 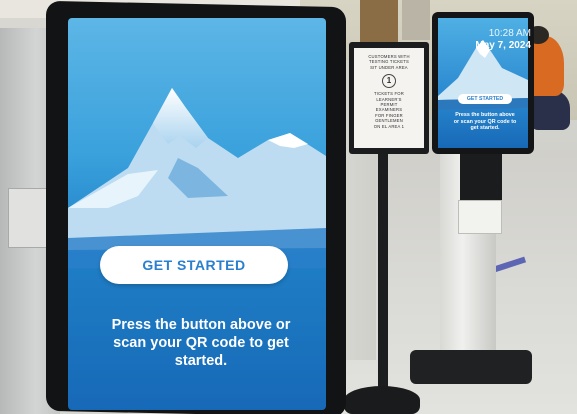 What do you see at coordinates (550, 110) in the screenshot?
I see `seated-person-legs` at bounding box center [550, 110].